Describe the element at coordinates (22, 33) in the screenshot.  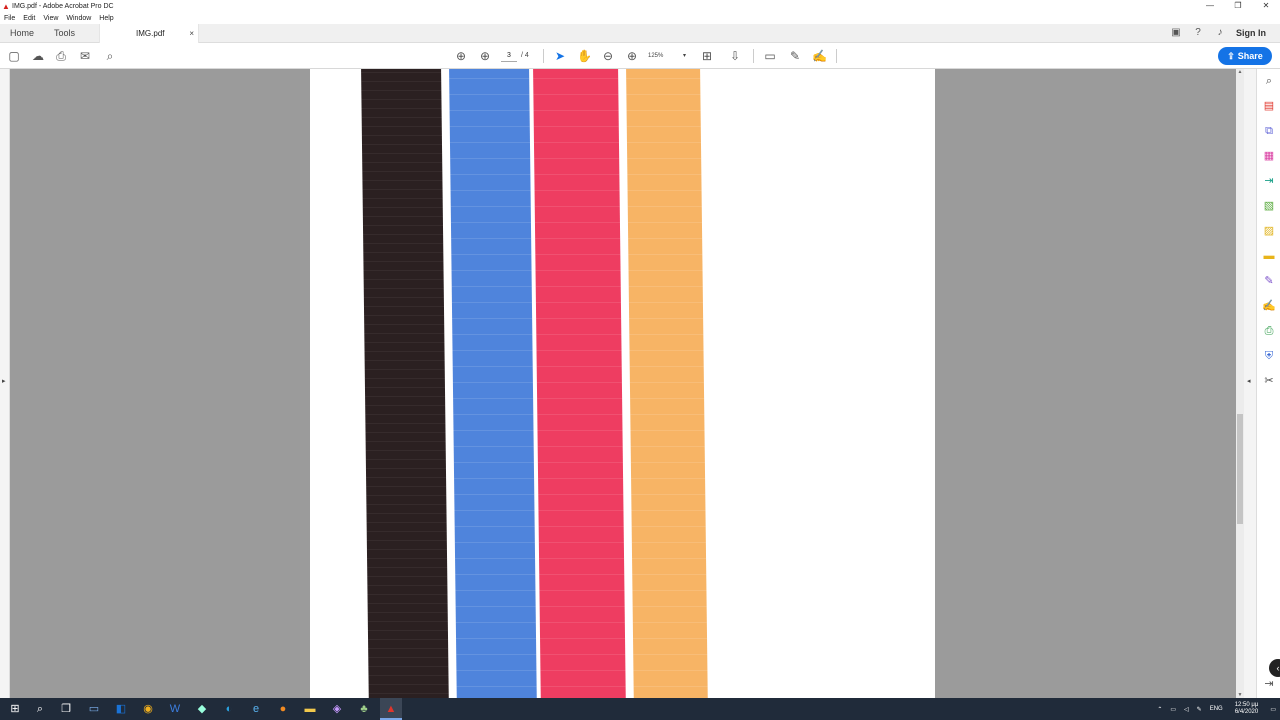
I see `tab-home: Home` at that location.